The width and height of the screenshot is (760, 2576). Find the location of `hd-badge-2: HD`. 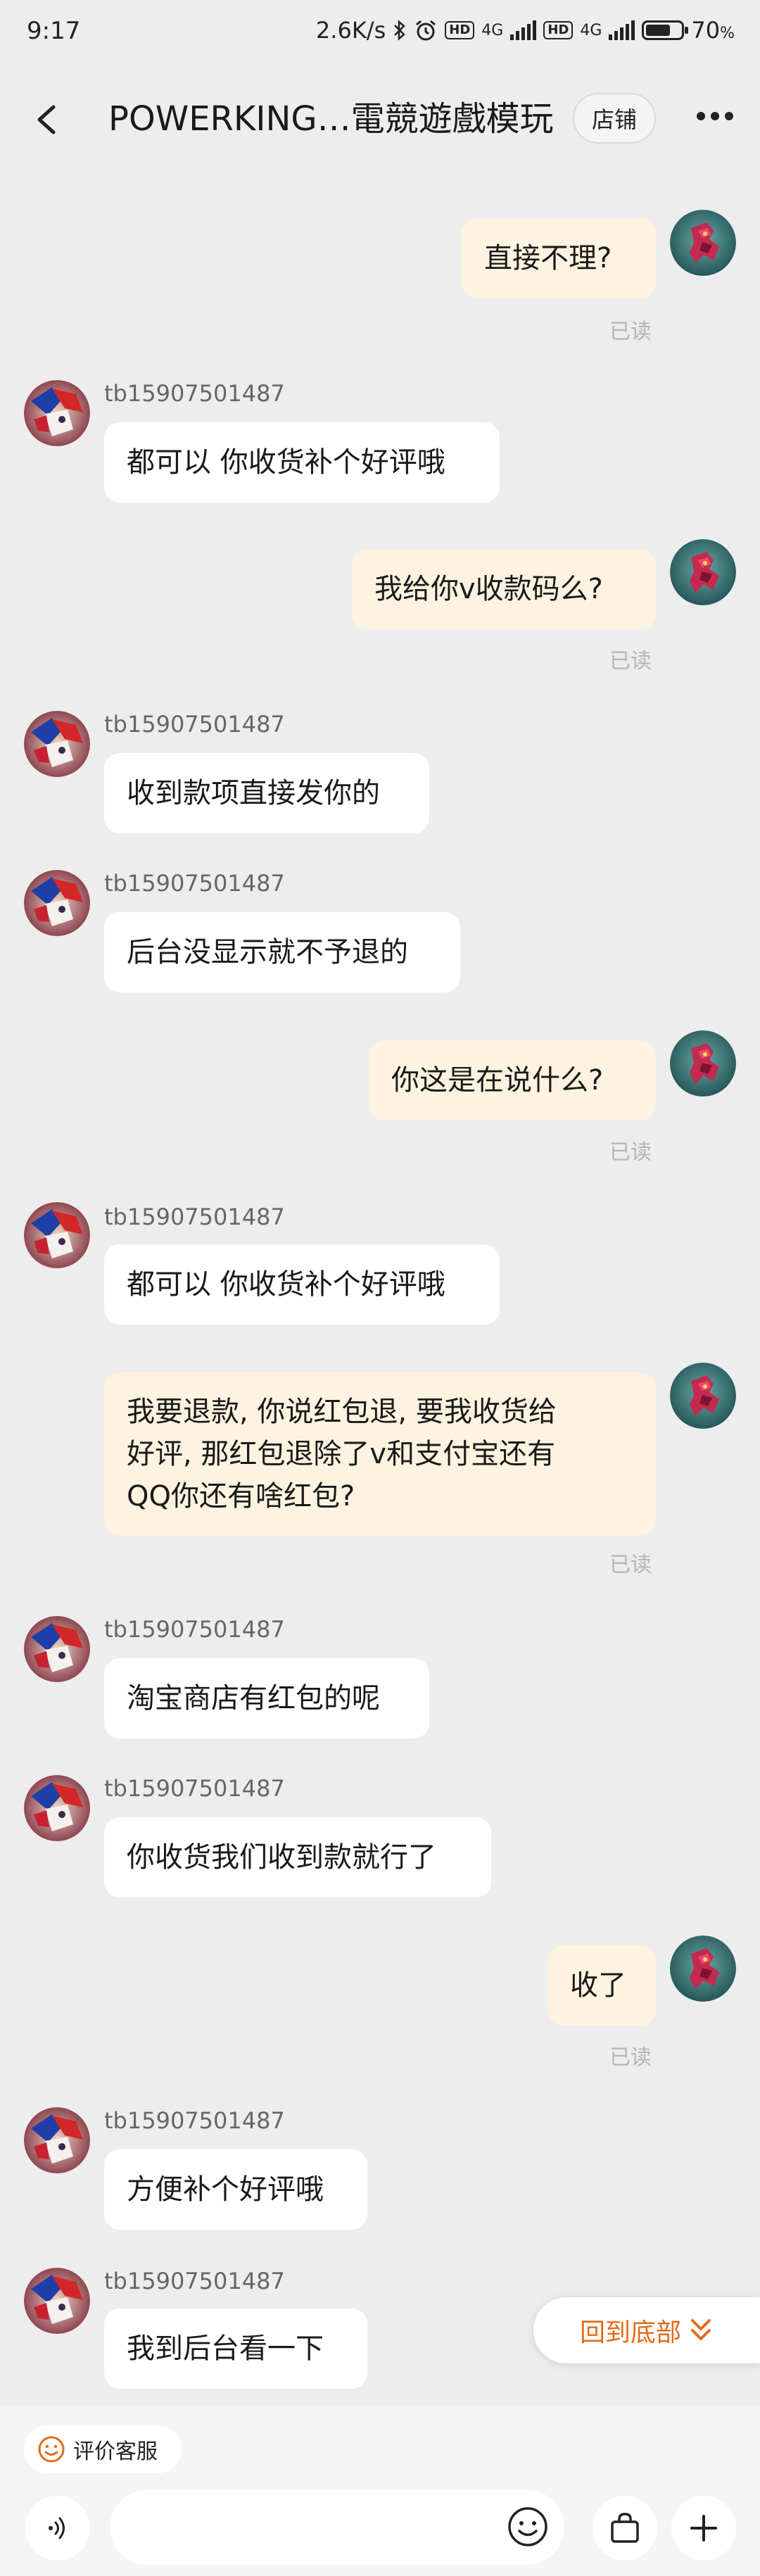

hd-badge-2: HD is located at coordinates (558, 30).